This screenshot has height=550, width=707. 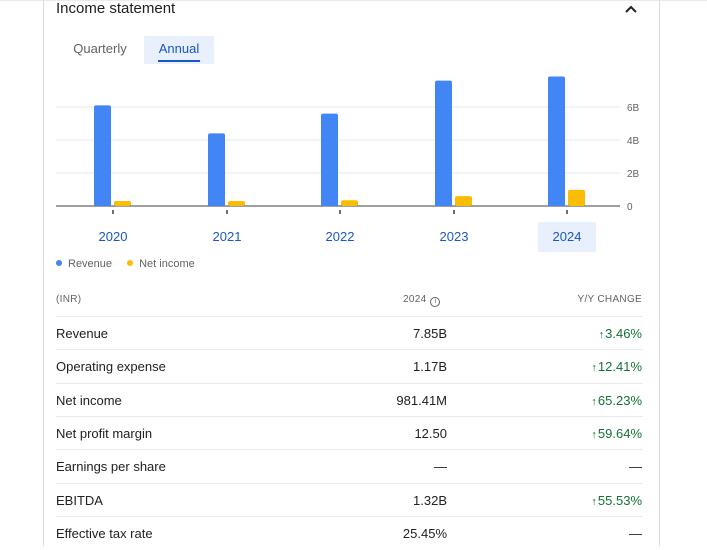 I want to click on row-change-value: 12.41%, so click(x=619, y=367).